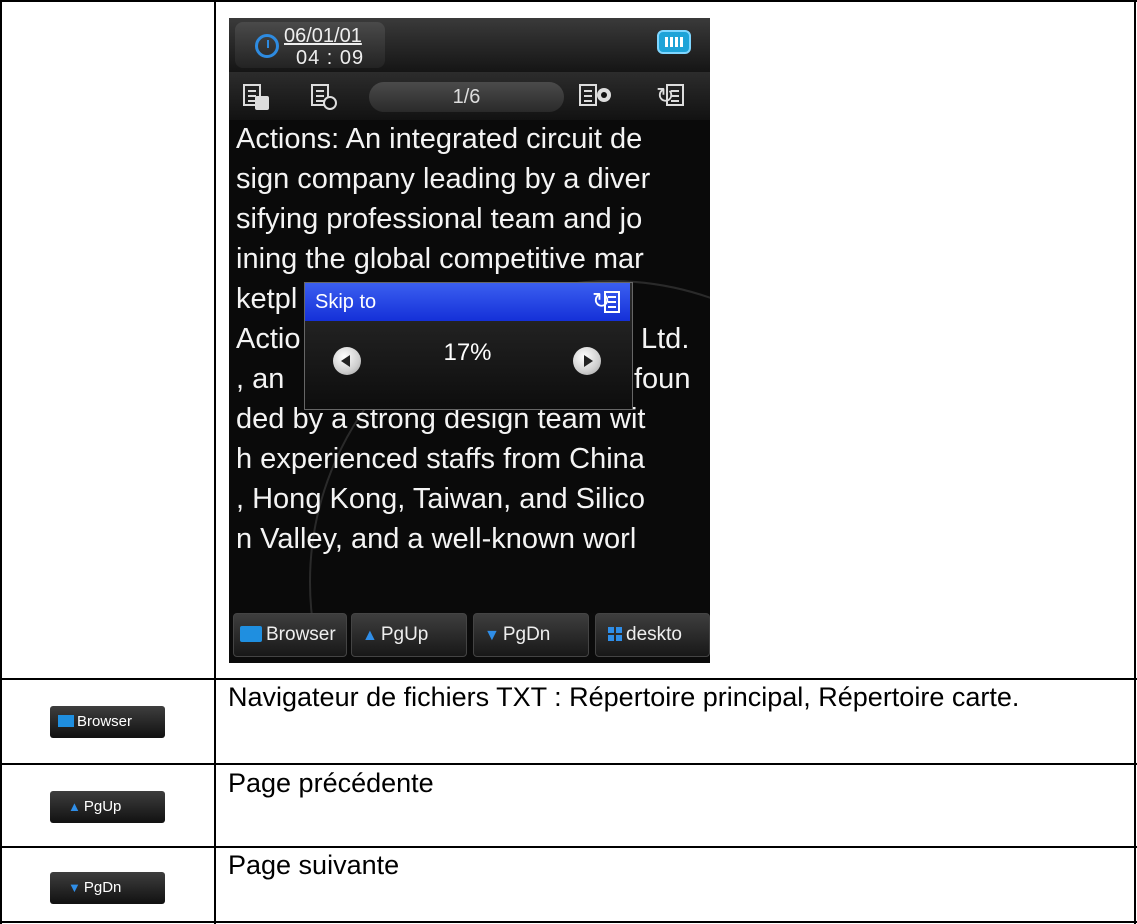 The width and height of the screenshot is (1137, 924). Describe the element at coordinates (594, 96) in the screenshot. I see `settings-gear-icon` at that location.